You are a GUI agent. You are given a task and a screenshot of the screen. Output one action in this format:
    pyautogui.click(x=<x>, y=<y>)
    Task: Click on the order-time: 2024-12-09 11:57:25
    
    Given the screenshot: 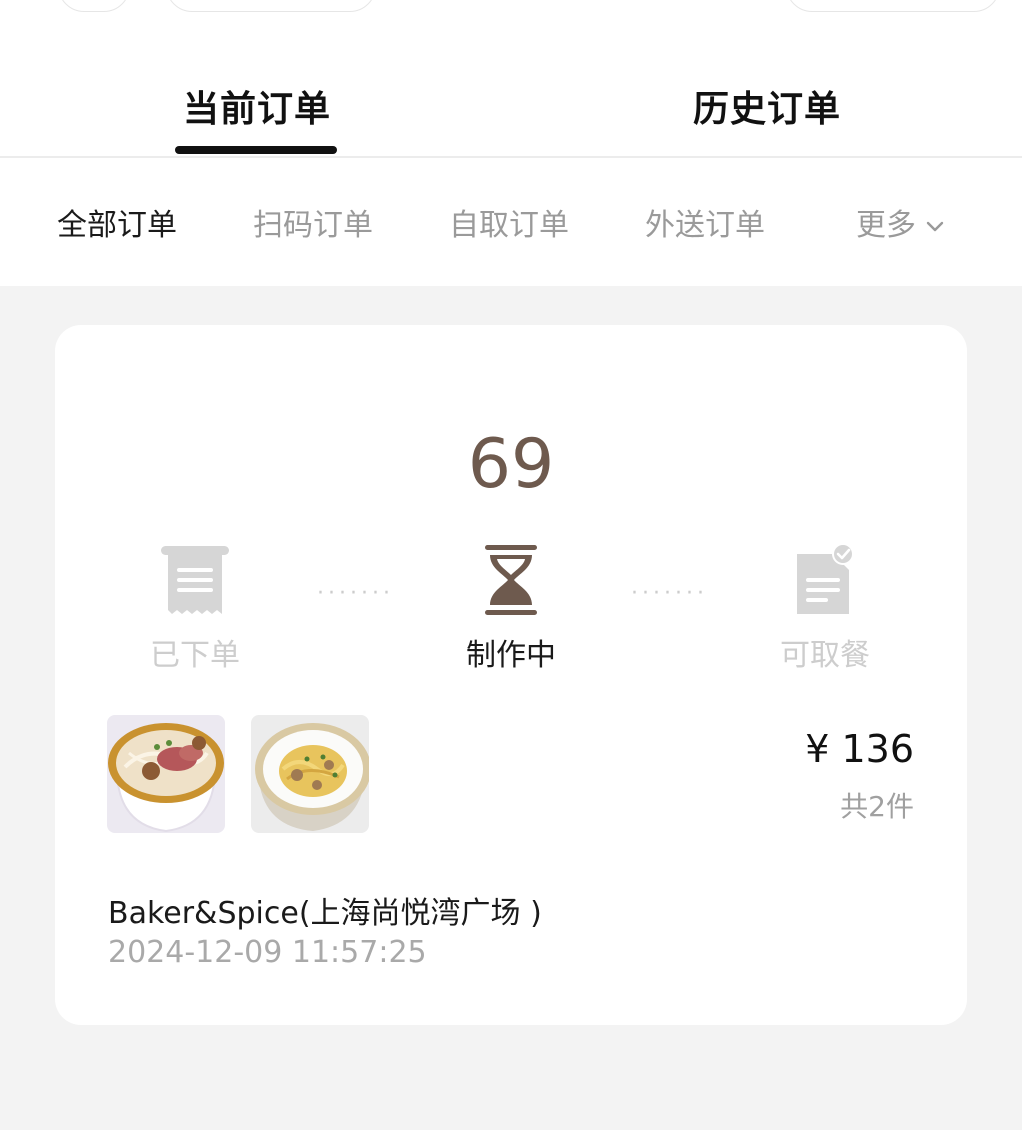 What is the action you would take?
    pyautogui.click(x=267, y=952)
    